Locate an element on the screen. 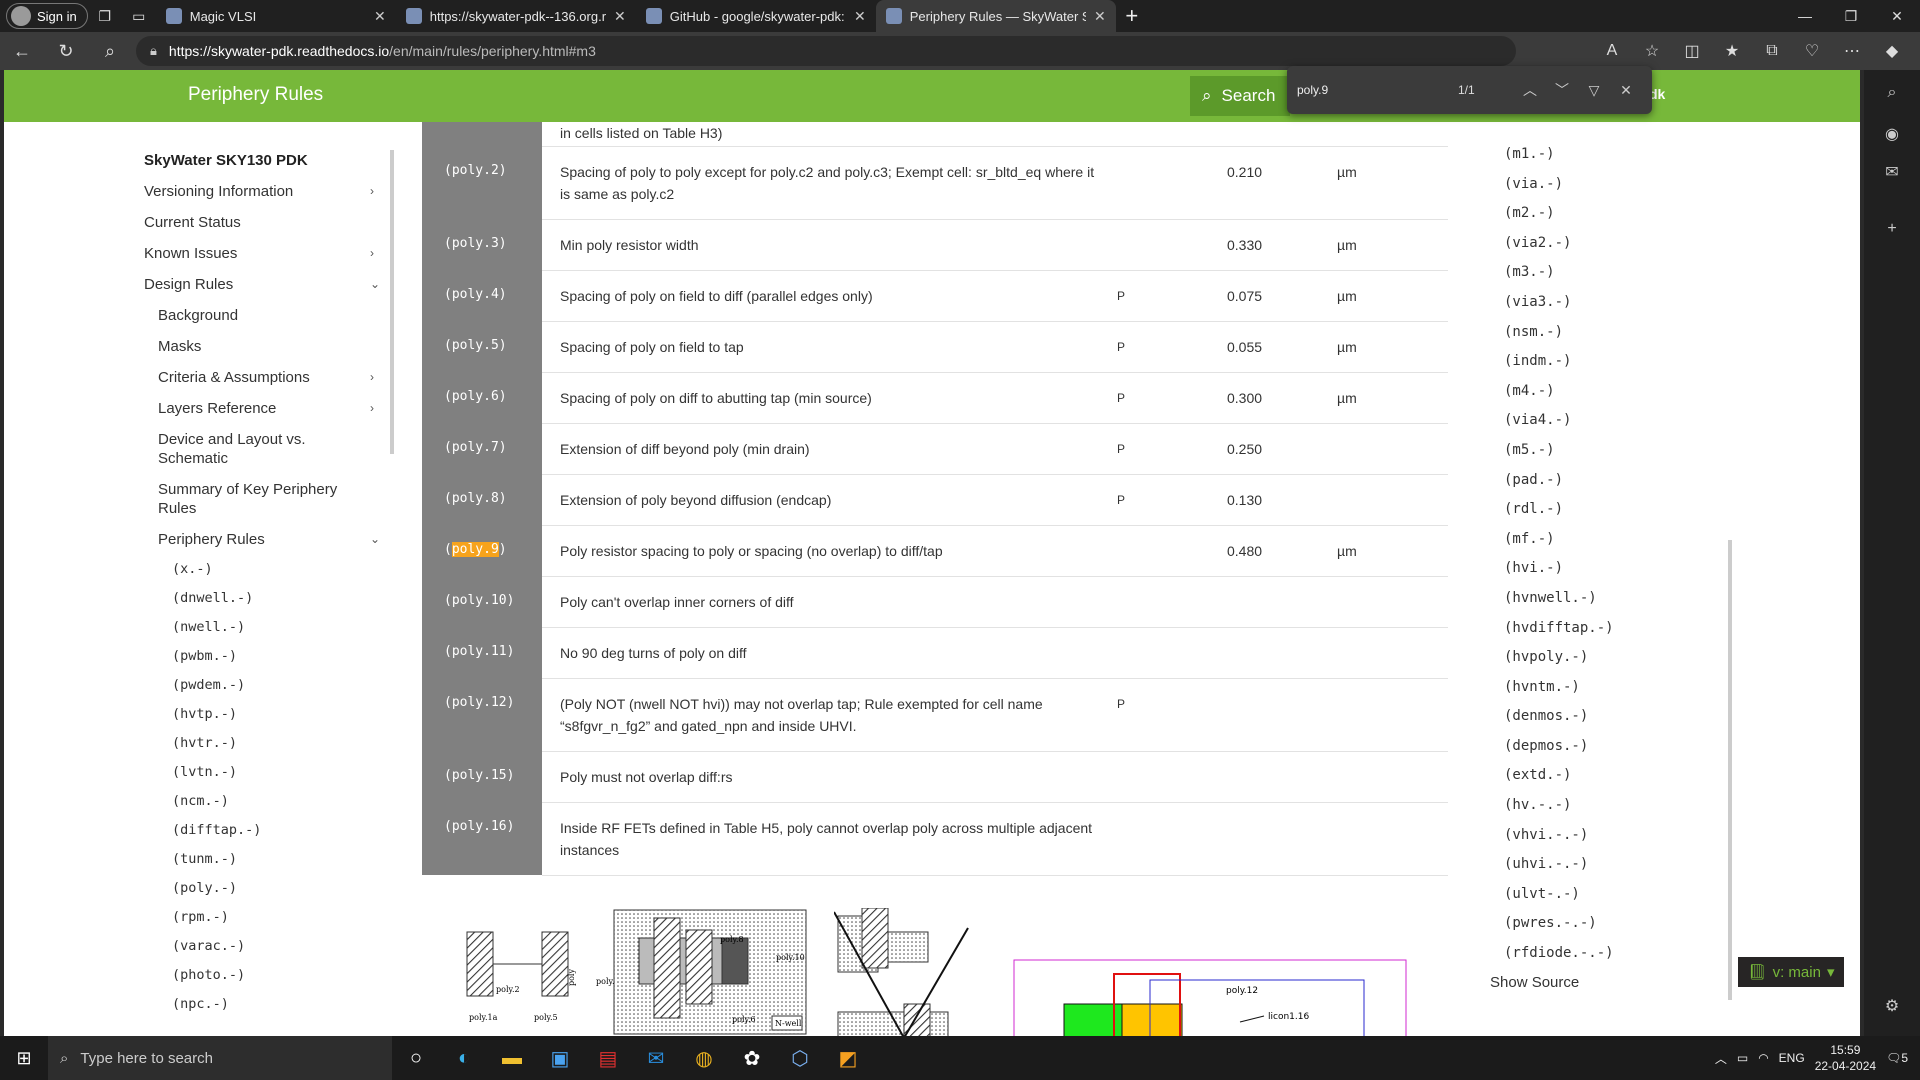  tab-actions-icon: ▭ is located at coordinates (139, 16).